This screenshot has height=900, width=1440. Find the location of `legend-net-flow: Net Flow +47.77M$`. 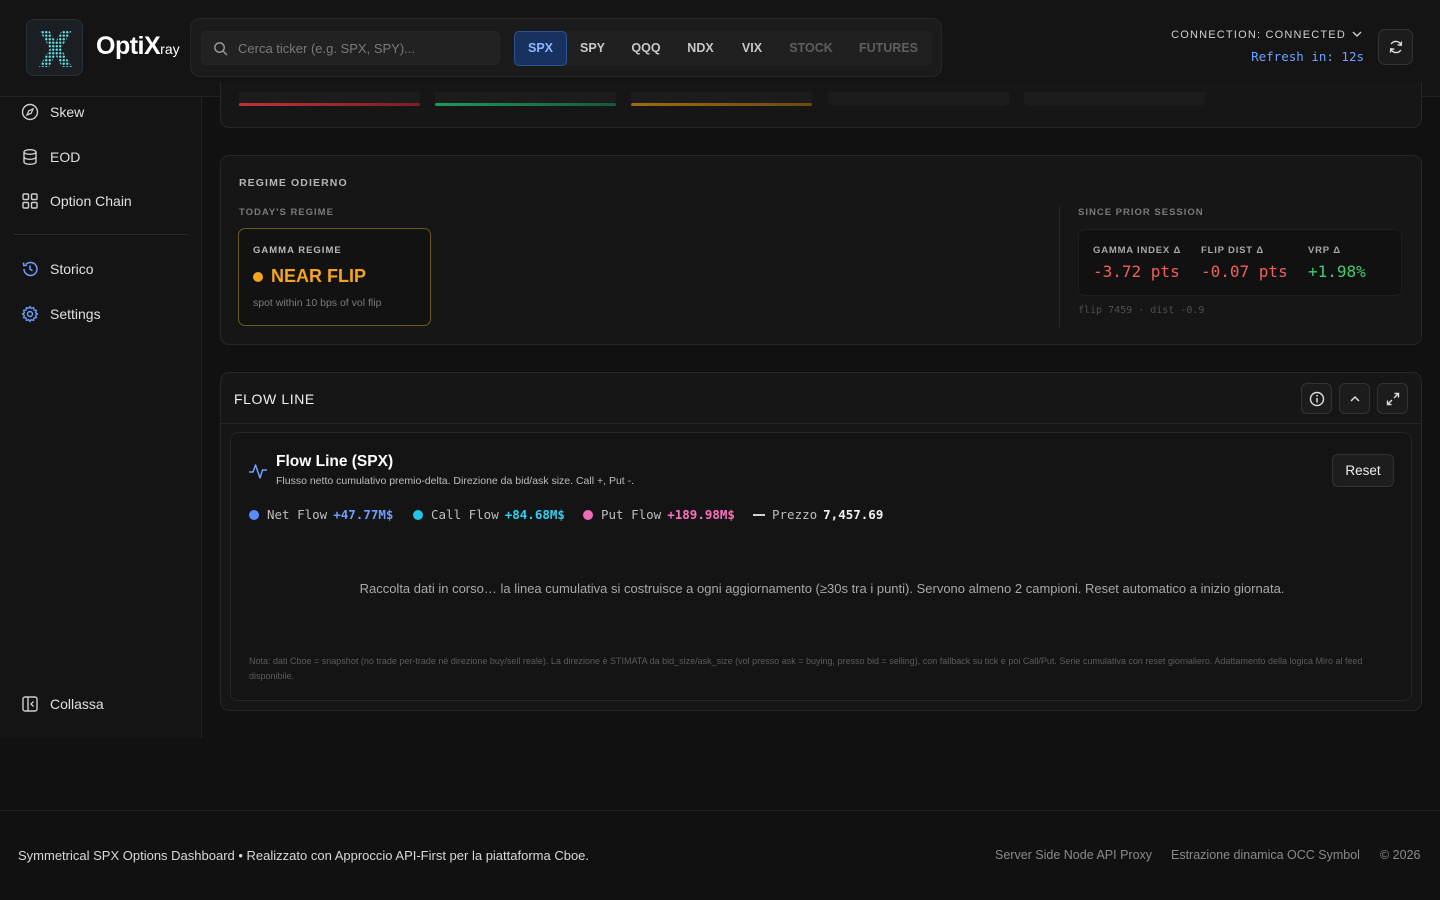

legend-net-flow: Net Flow +47.77M$ is located at coordinates (321, 514).